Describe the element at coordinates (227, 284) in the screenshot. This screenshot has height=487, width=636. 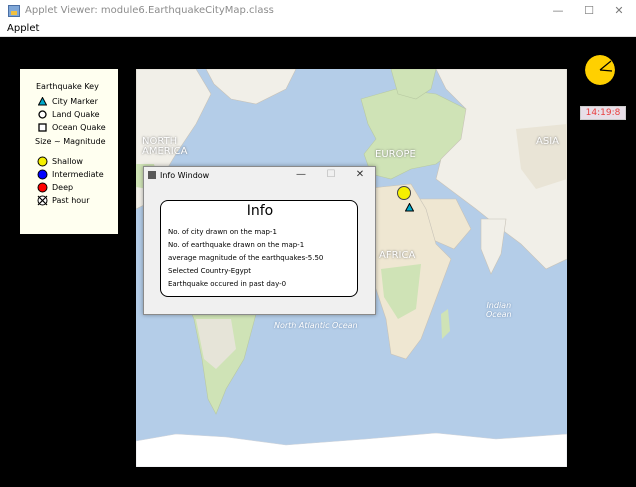
I see `info-line-past-day: Earthquake occured in past day-0` at that location.